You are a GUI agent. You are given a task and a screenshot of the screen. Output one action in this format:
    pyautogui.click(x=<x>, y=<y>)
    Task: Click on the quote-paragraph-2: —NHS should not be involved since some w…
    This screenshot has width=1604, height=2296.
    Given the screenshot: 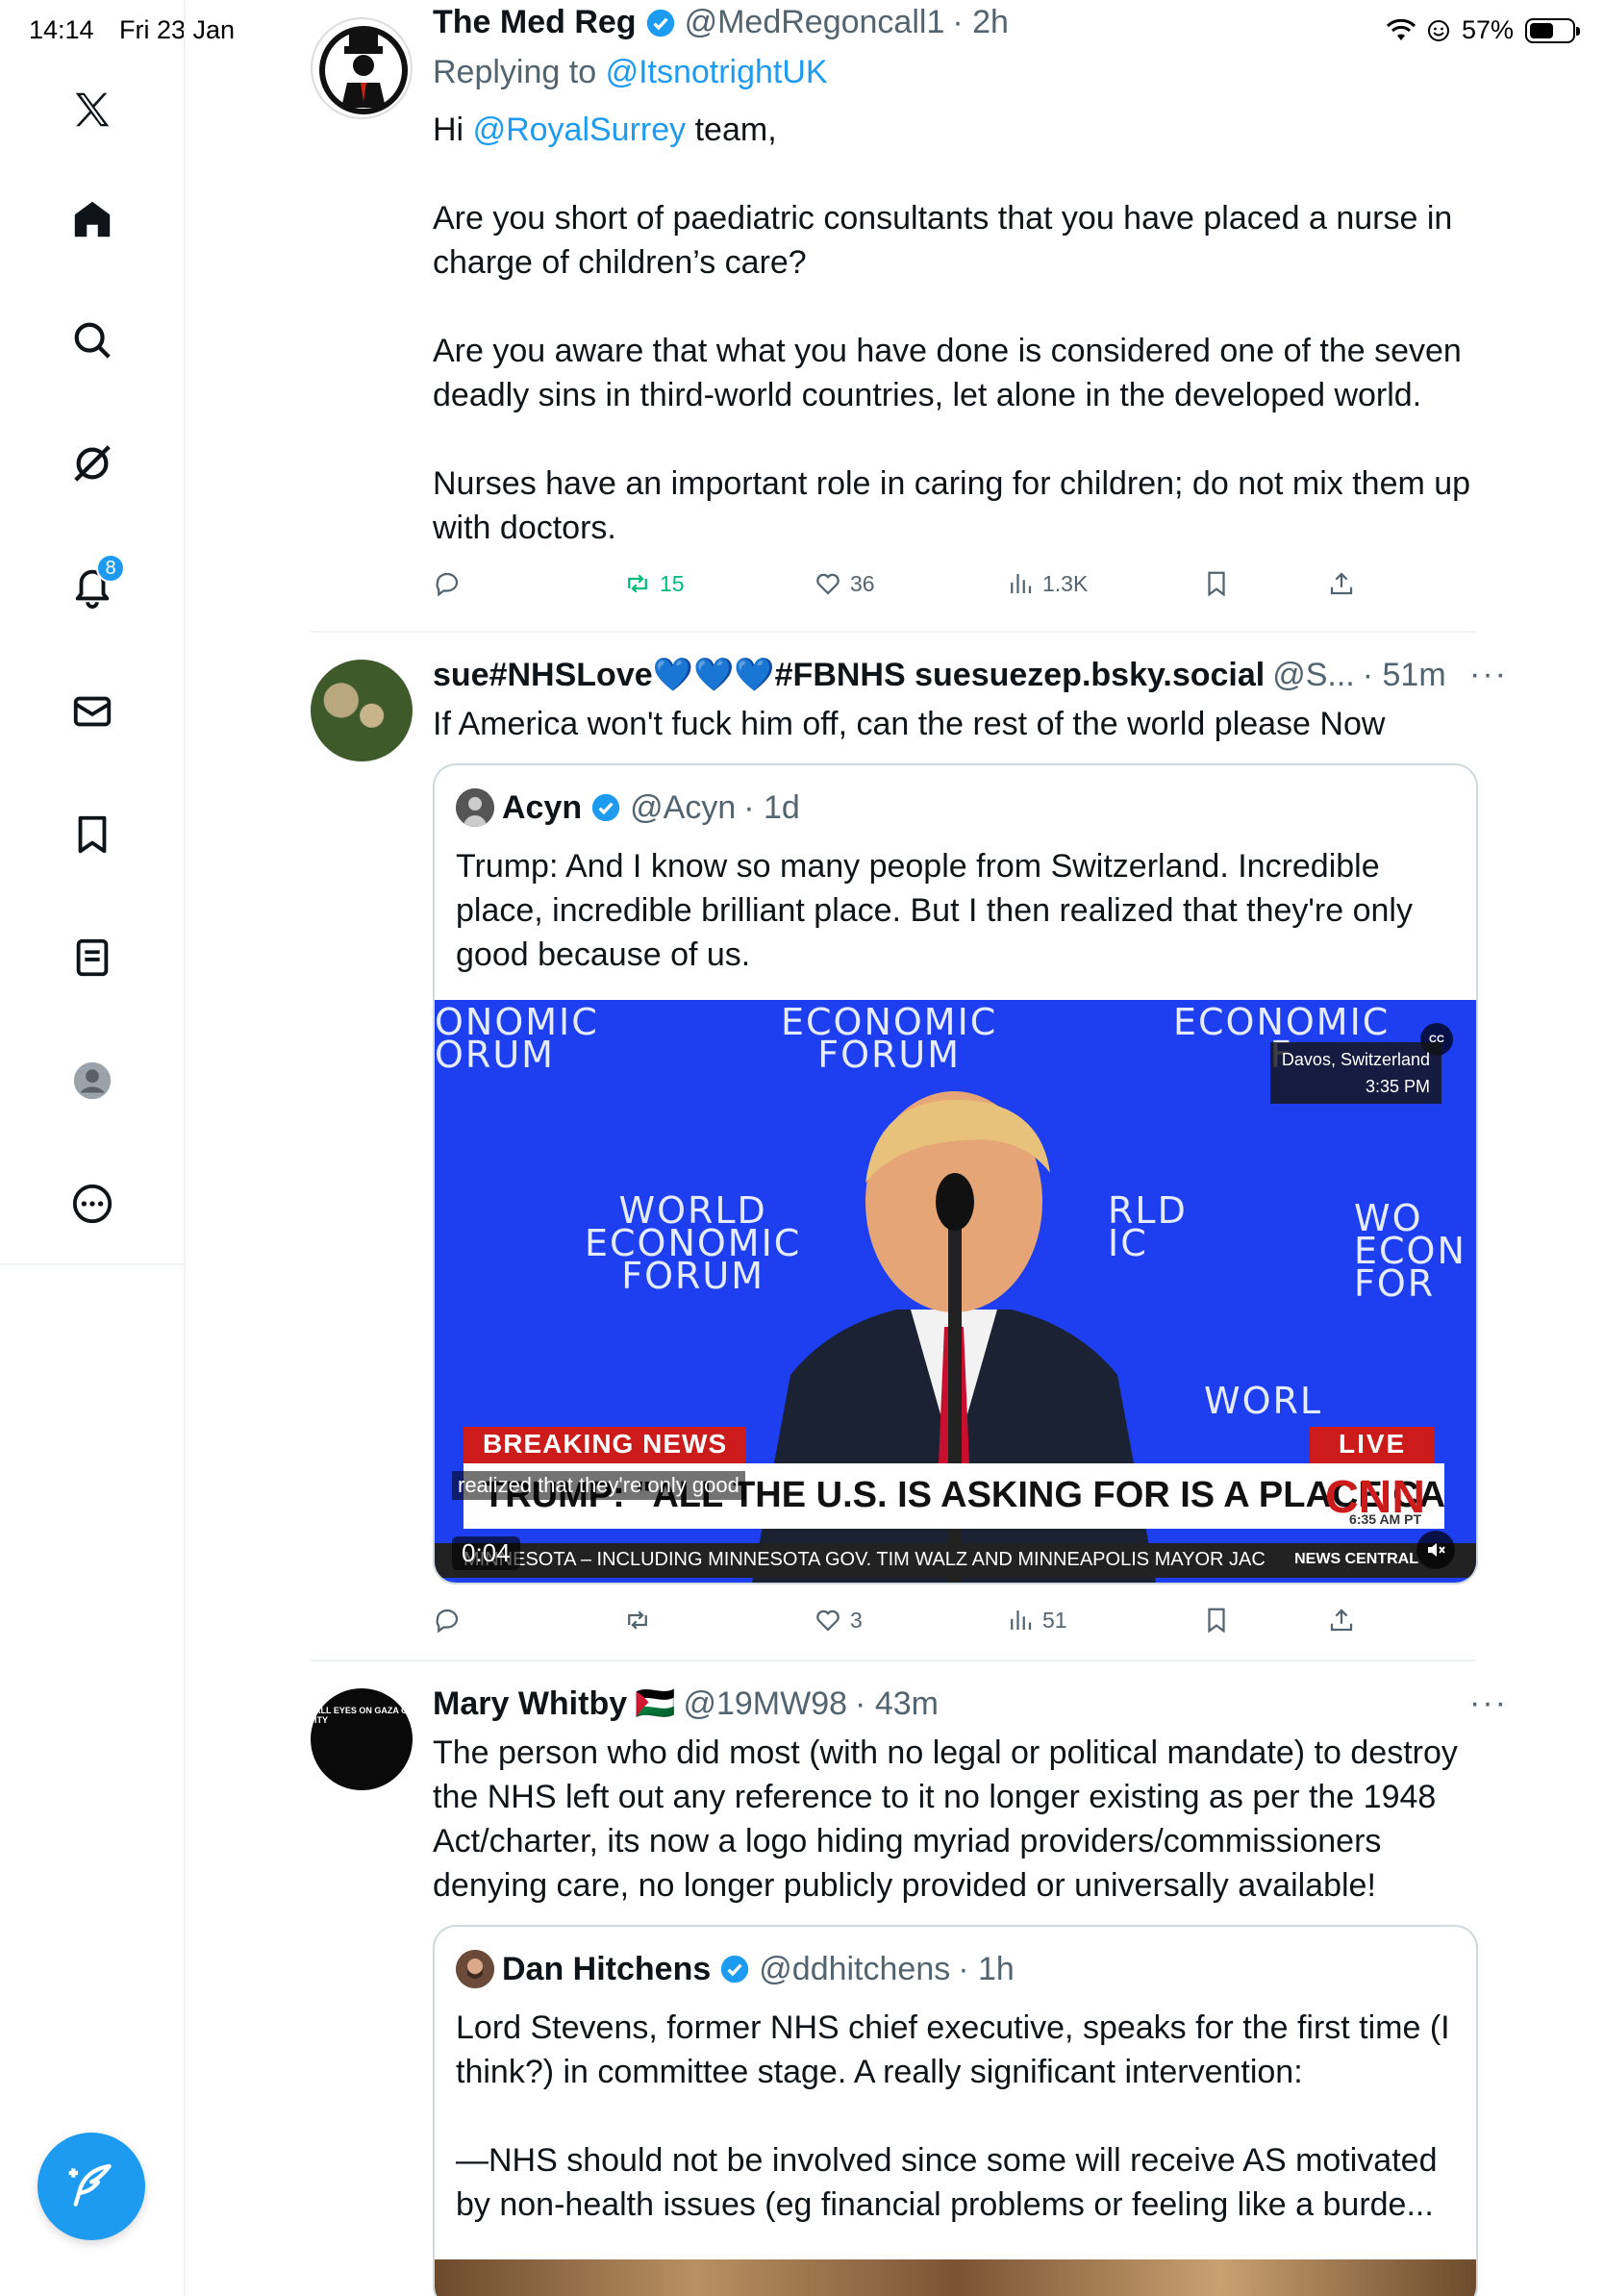 What is the action you would take?
    pyautogui.click(x=947, y=2182)
    